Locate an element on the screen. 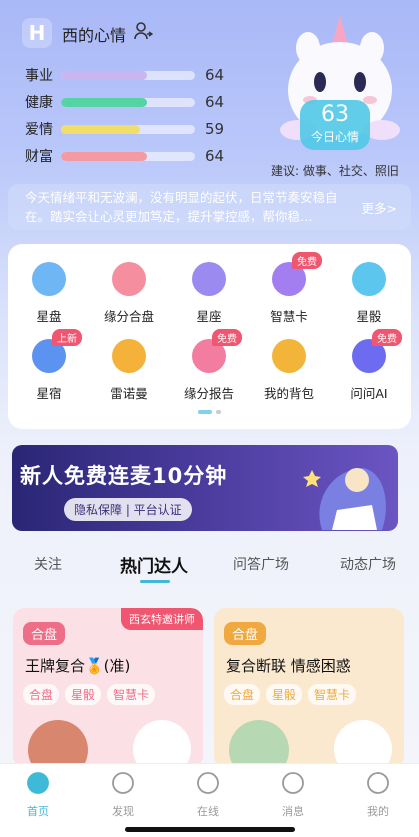 This screenshot has height=837, width=419. stat-row: 财富 64 is located at coordinates (130, 156).